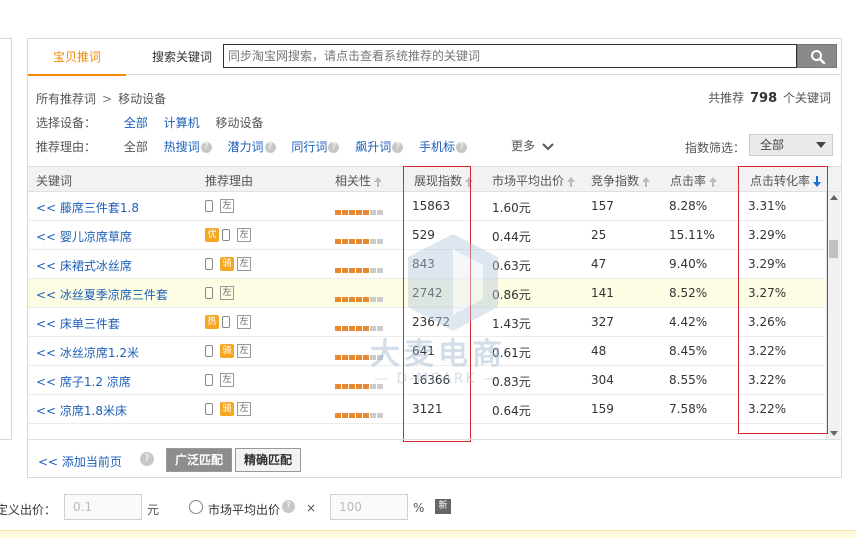  I want to click on breadcrumb: 所有推荐词 > 移动设备, so click(101, 98).